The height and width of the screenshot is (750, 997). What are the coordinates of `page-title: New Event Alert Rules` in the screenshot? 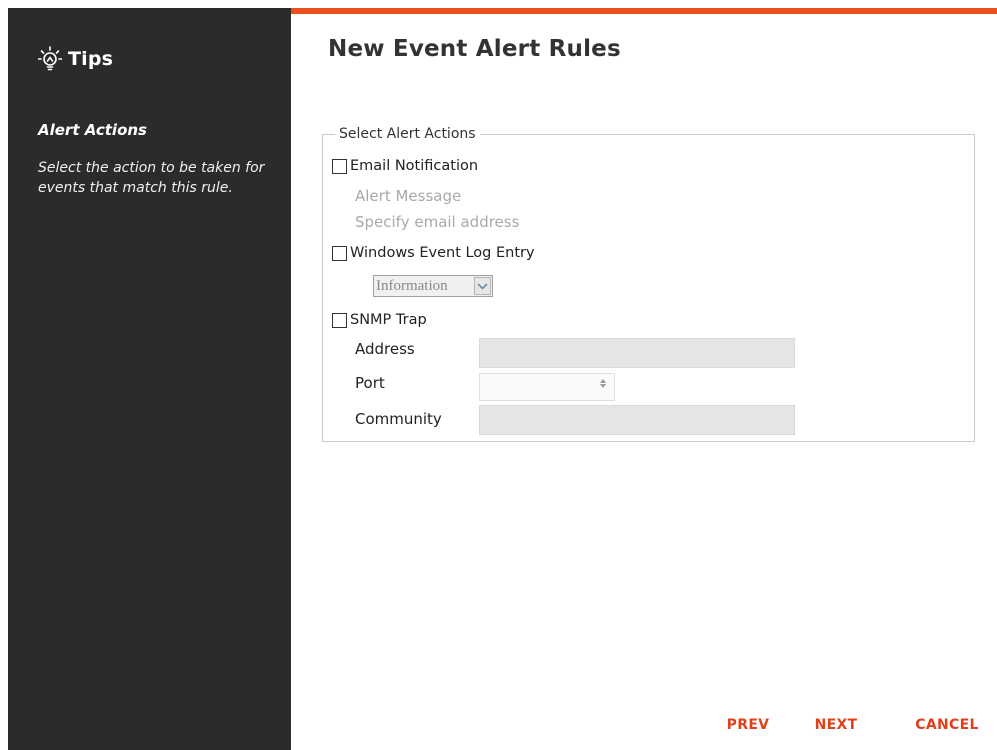 It's located at (474, 49).